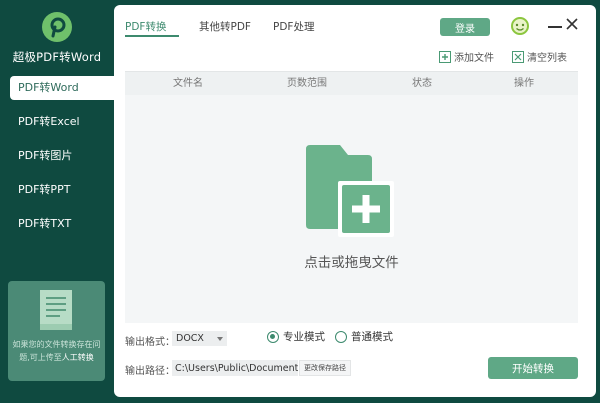 The height and width of the screenshot is (403, 600). I want to click on mode-professional-radio: 专业模式, so click(296, 336).